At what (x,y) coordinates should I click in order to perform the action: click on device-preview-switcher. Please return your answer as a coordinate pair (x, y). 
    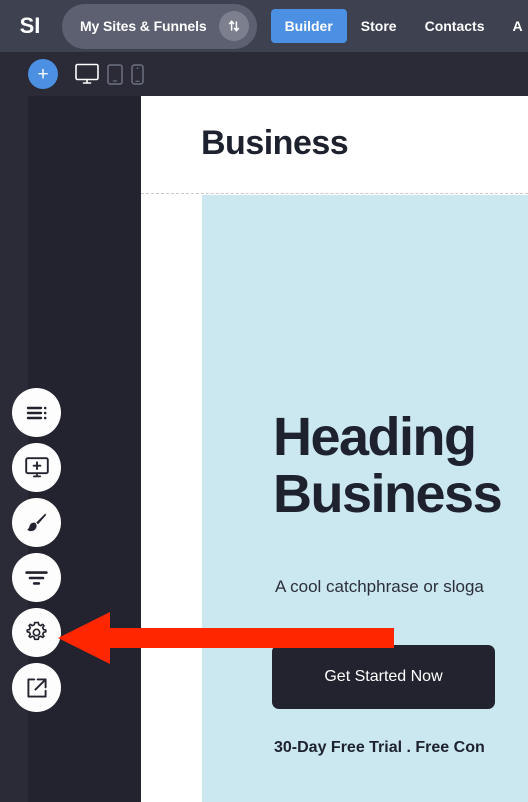
    Looking at the image, I should click on (109, 74).